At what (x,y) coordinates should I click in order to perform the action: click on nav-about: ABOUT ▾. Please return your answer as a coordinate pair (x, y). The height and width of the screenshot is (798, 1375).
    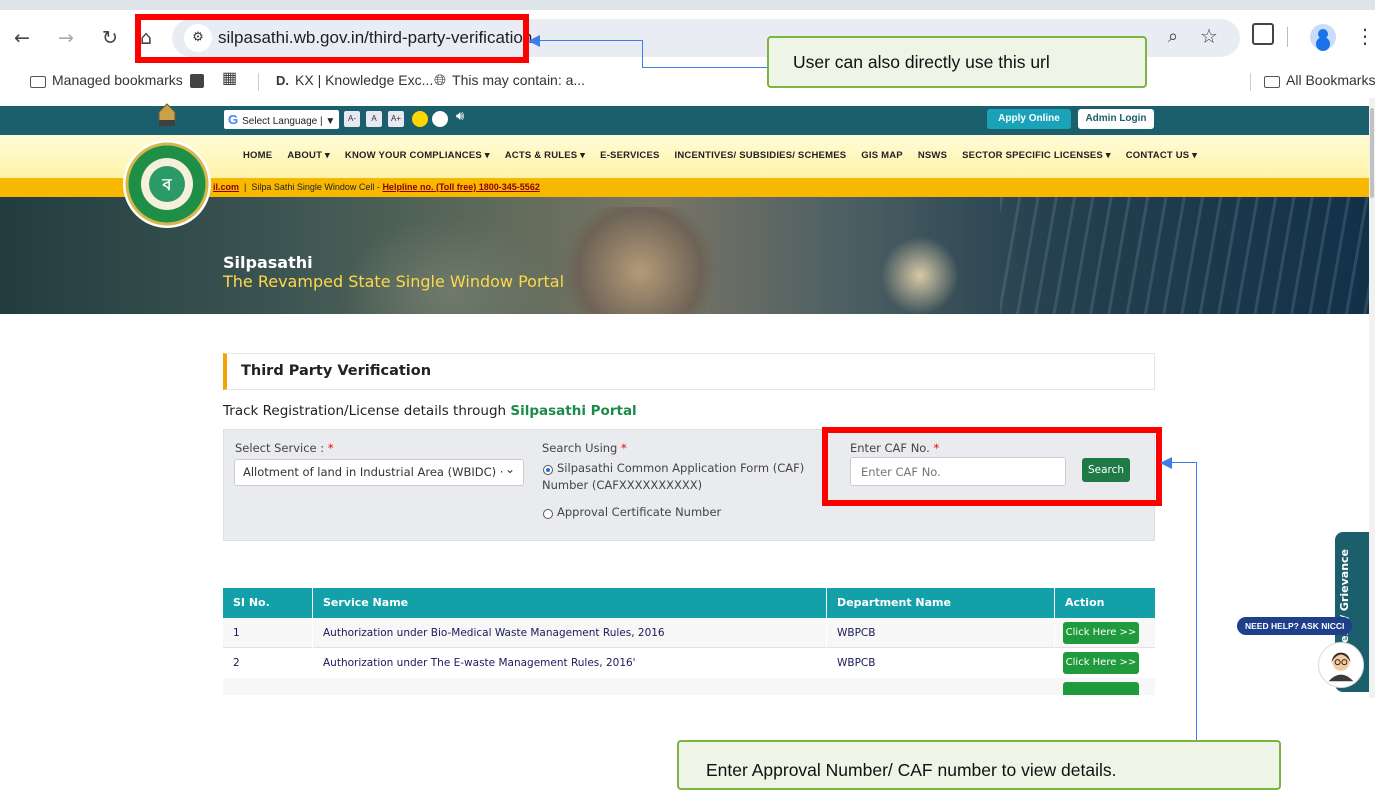
    Looking at the image, I should click on (308, 155).